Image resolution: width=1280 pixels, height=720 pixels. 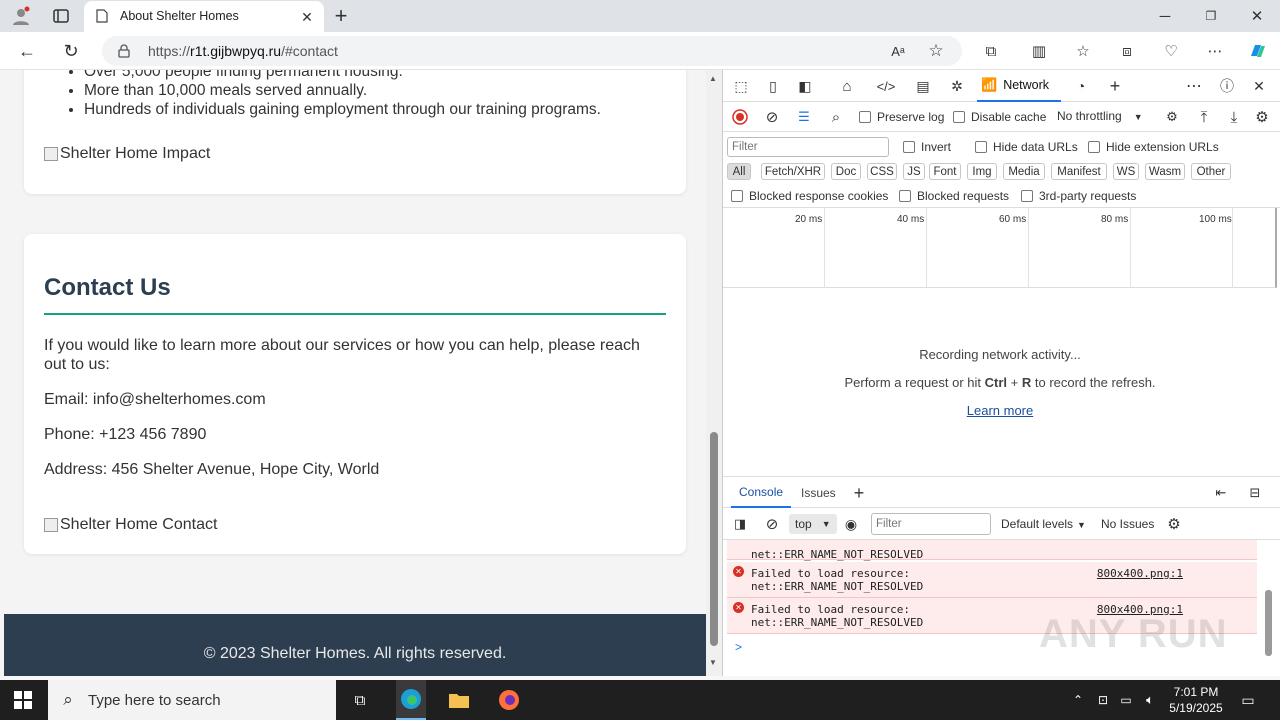 I want to click on device-toolbar-icon: ▯, so click(x=773, y=86).